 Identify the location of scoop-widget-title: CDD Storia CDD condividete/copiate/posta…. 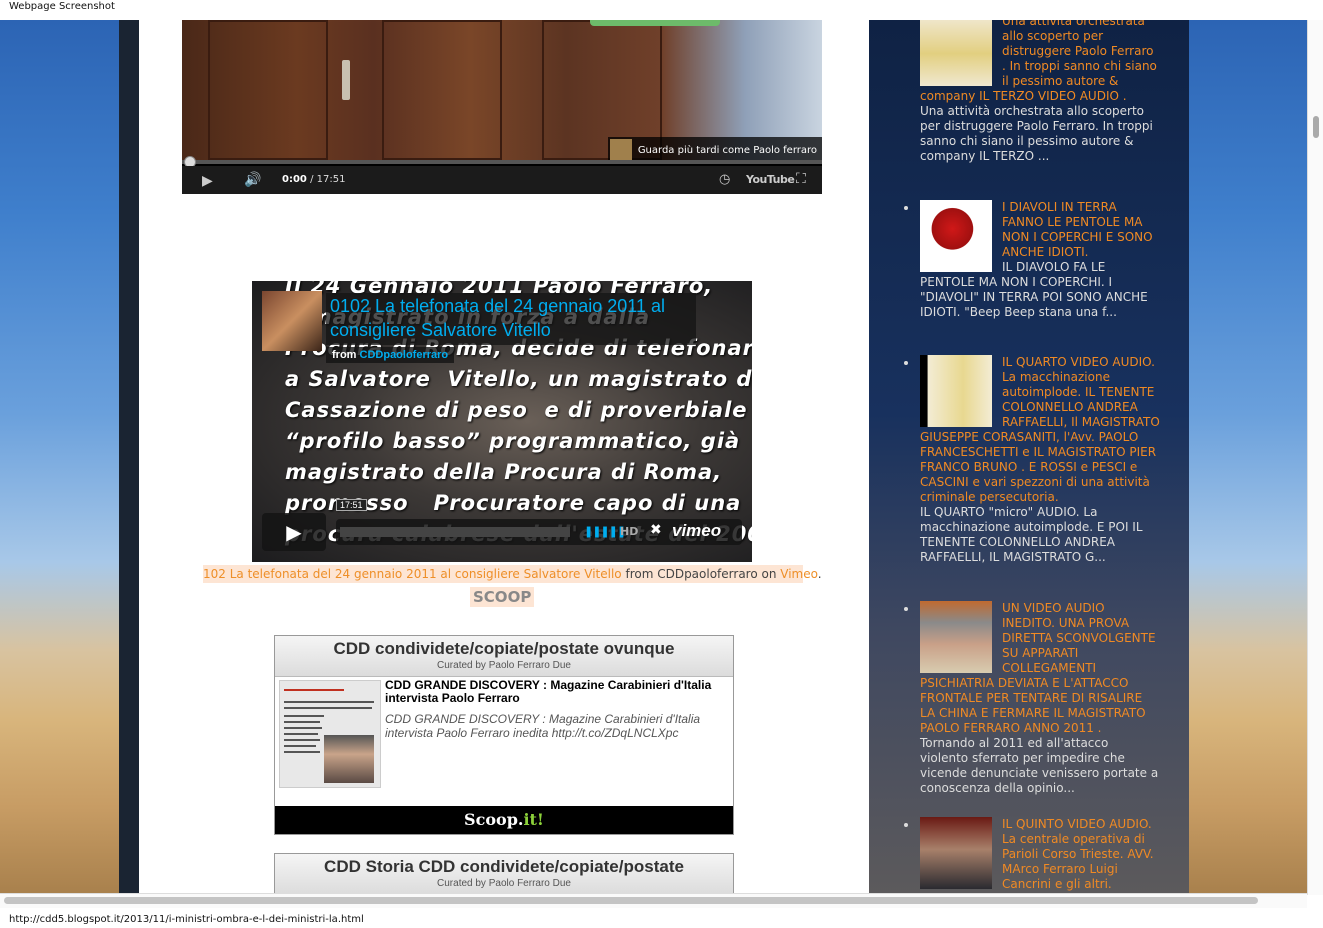
(504, 865).